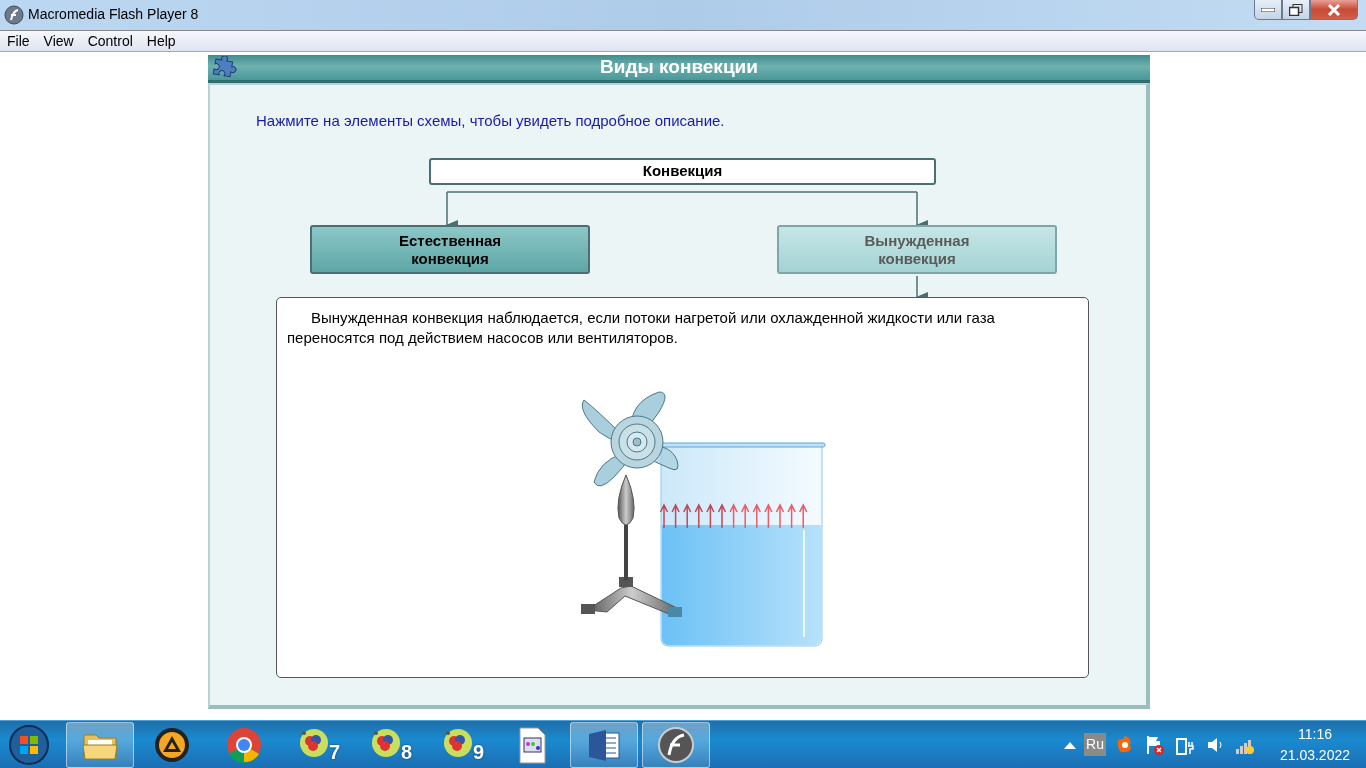  I want to click on minimize-icon, so click(1268, 9).